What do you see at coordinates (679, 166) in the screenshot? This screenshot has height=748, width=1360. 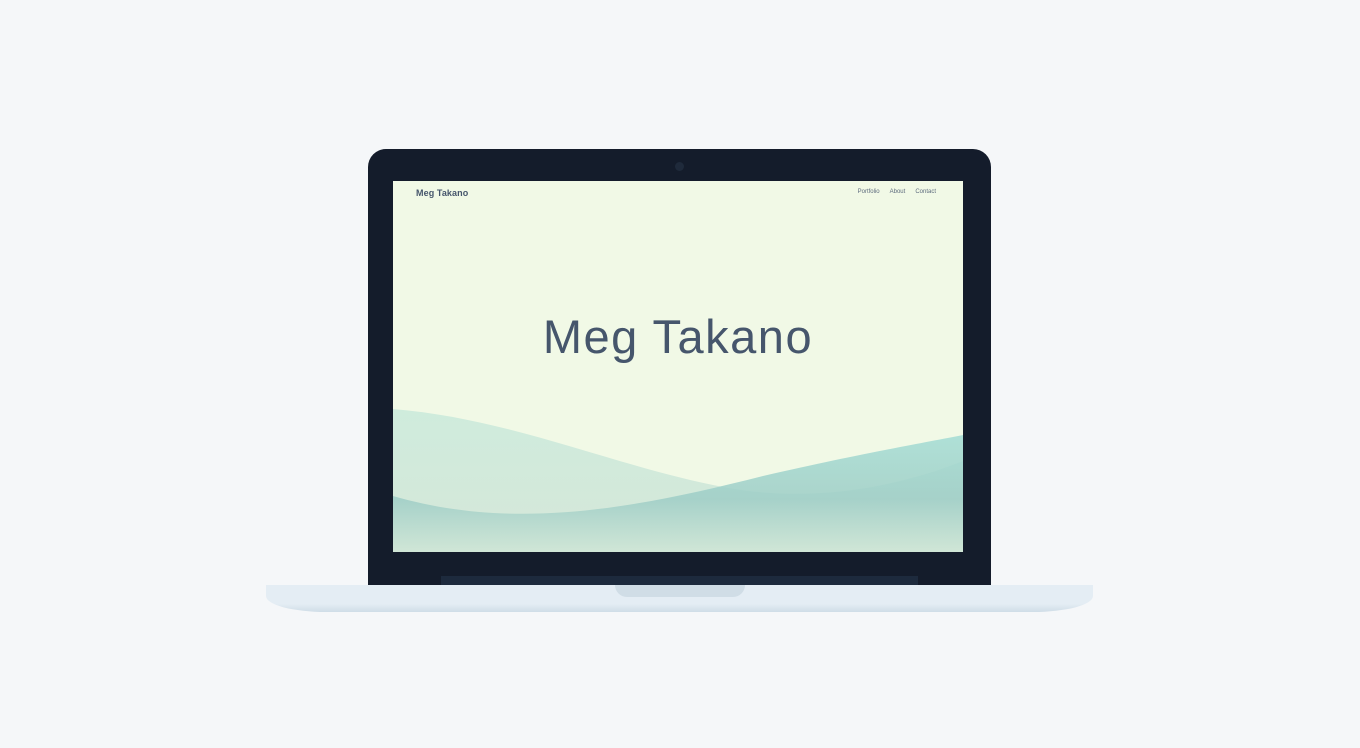 I see `webcam-icon` at bounding box center [679, 166].